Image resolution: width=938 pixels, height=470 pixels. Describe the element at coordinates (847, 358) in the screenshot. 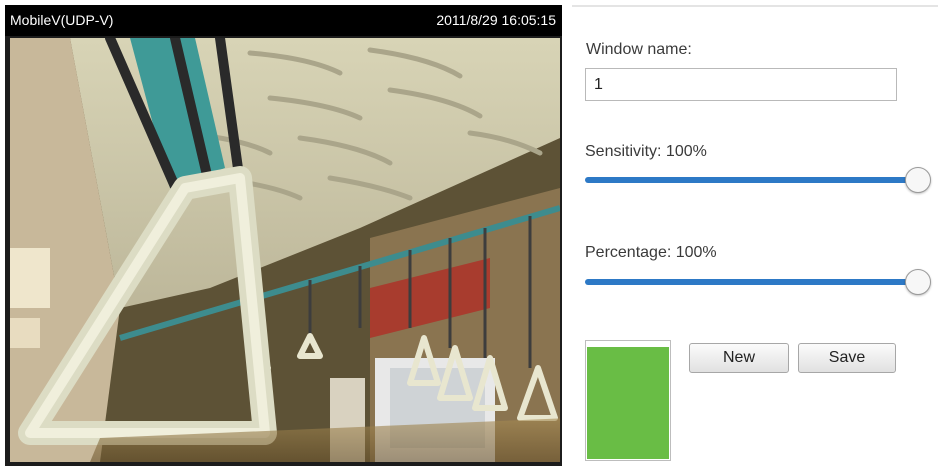

I see `save-button: Save` at that location.